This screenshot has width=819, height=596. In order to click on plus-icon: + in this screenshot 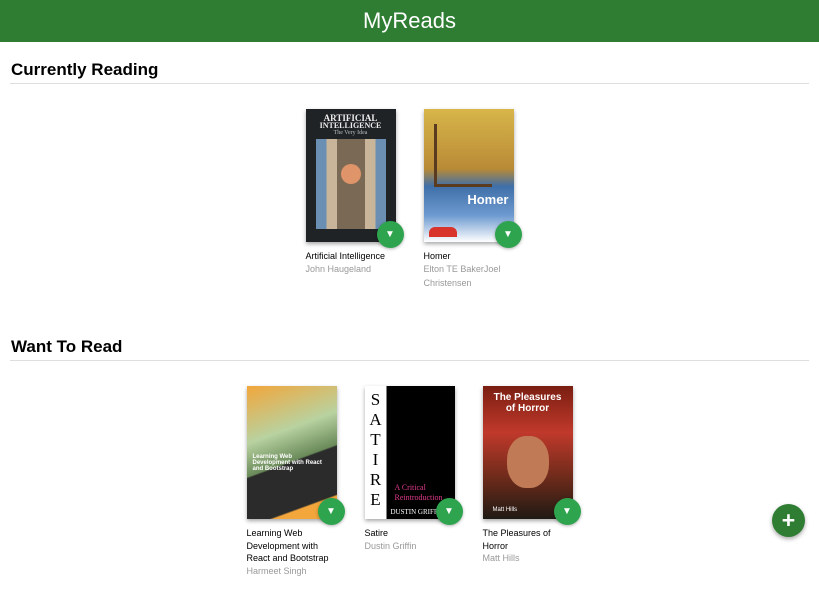, I will do `click(788, 520)`.